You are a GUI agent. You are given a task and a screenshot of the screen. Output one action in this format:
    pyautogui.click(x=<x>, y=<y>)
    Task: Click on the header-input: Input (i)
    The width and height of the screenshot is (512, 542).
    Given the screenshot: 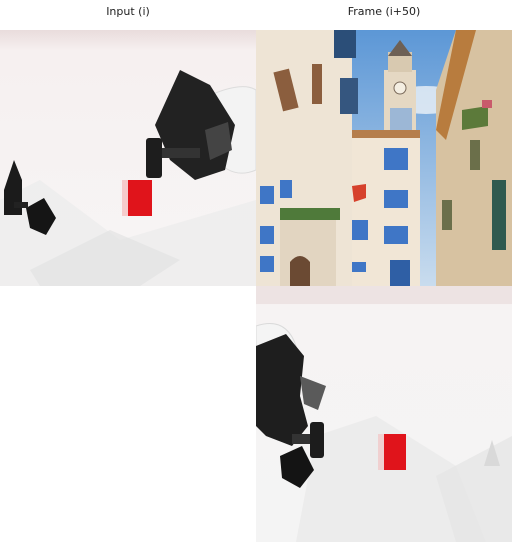 What is the action you would take?
    pyautogui.click(x=128, y=11)
    